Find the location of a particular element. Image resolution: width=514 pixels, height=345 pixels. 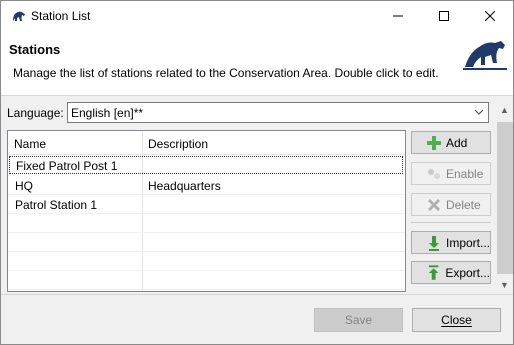

table-row: HQ Headquarters is located at coordinates (206, 185).